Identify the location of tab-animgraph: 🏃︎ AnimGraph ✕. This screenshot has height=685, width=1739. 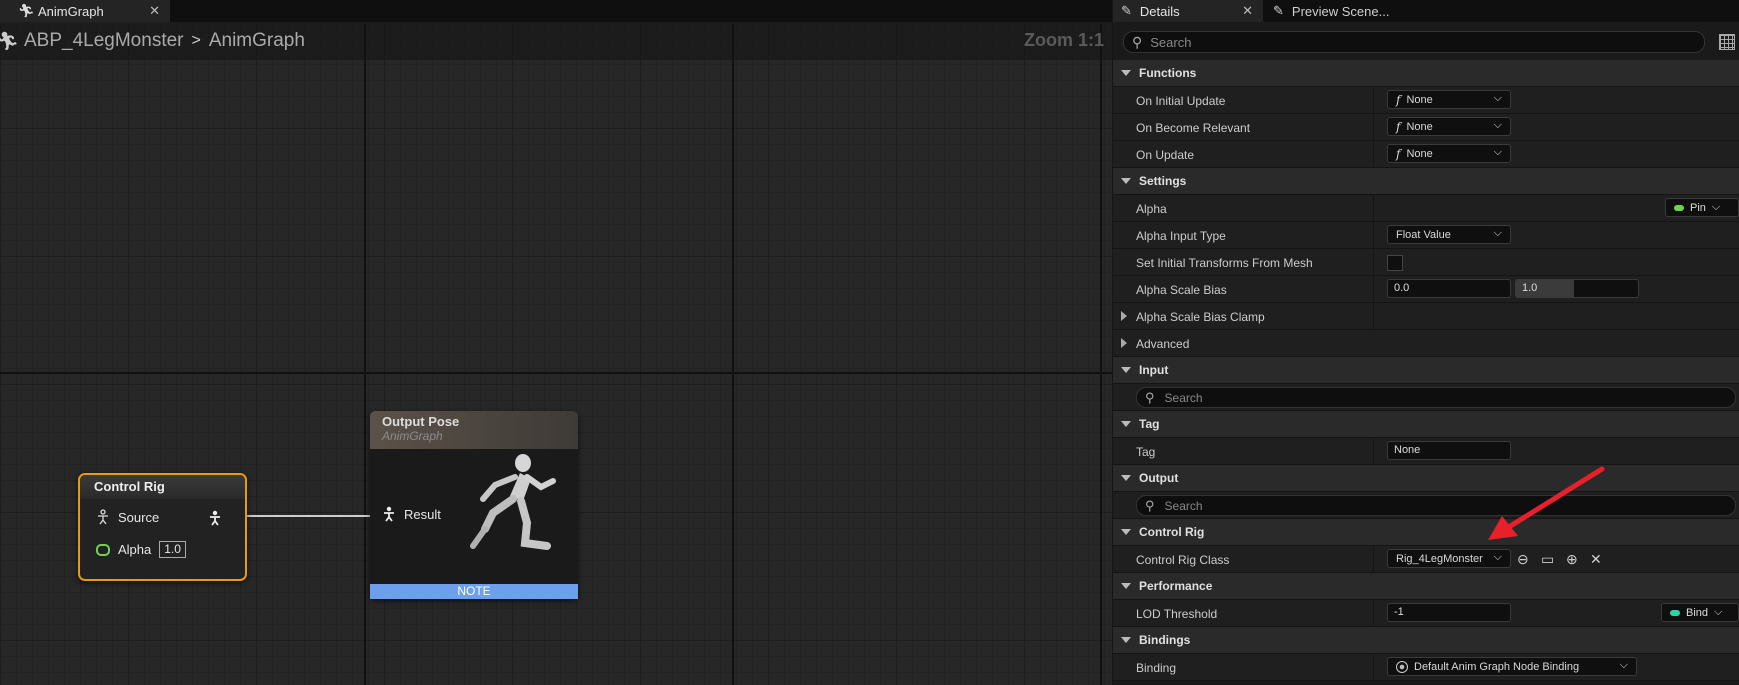
(85, 11).